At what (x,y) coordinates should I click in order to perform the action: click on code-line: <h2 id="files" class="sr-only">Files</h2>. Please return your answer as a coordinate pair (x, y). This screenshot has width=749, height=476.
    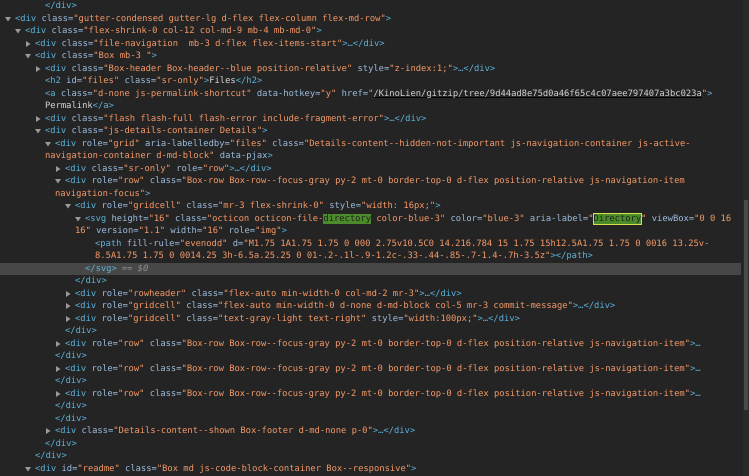
    Looking at the image, I should click on (153, 81).